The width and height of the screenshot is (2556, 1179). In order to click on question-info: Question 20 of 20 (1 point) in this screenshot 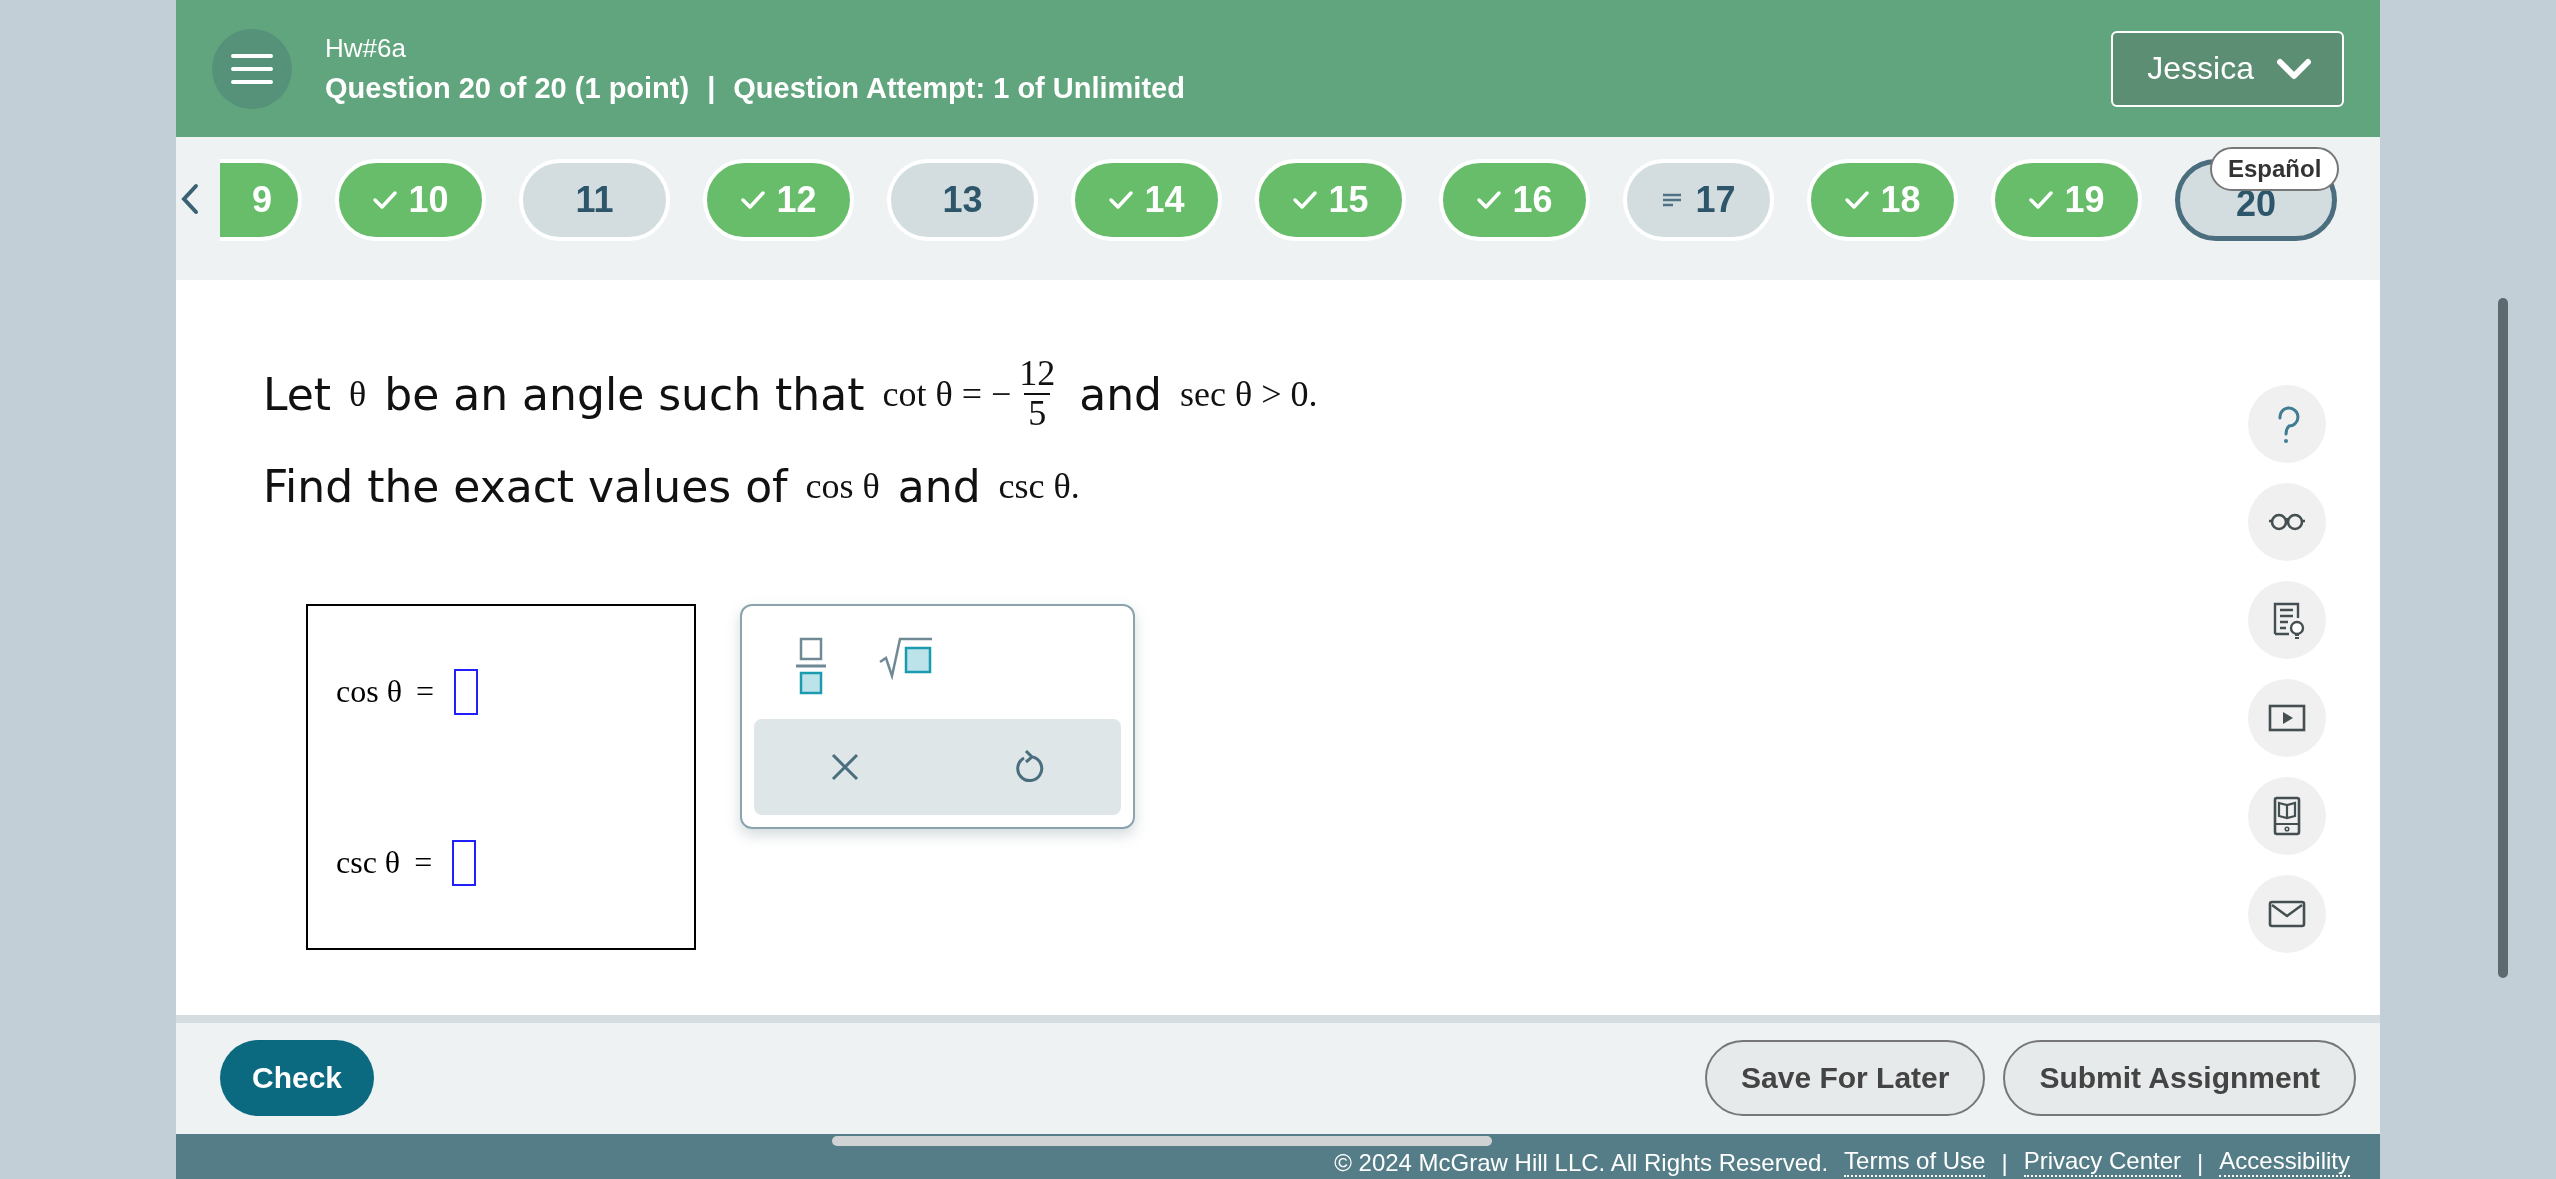, I will do `click(507, 88)`.